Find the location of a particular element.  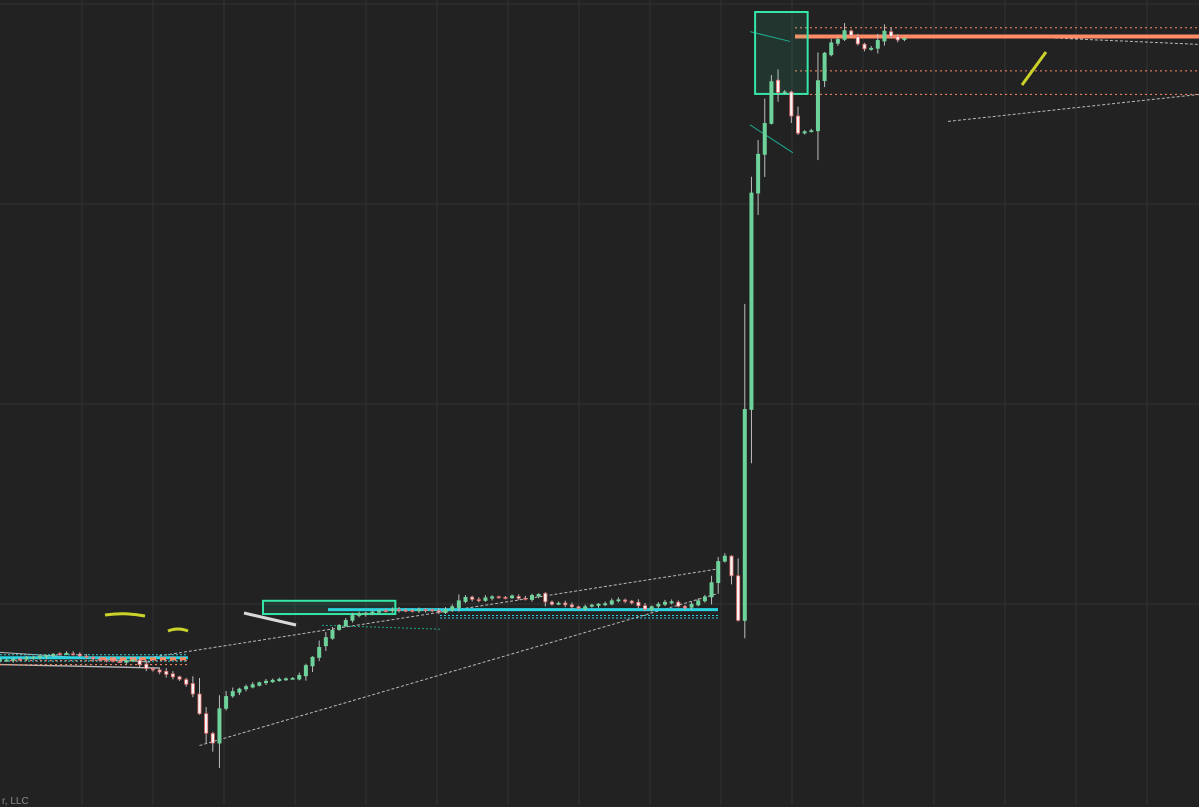

footer-brand-text: r, LLC is located at coordinates (15, 801).